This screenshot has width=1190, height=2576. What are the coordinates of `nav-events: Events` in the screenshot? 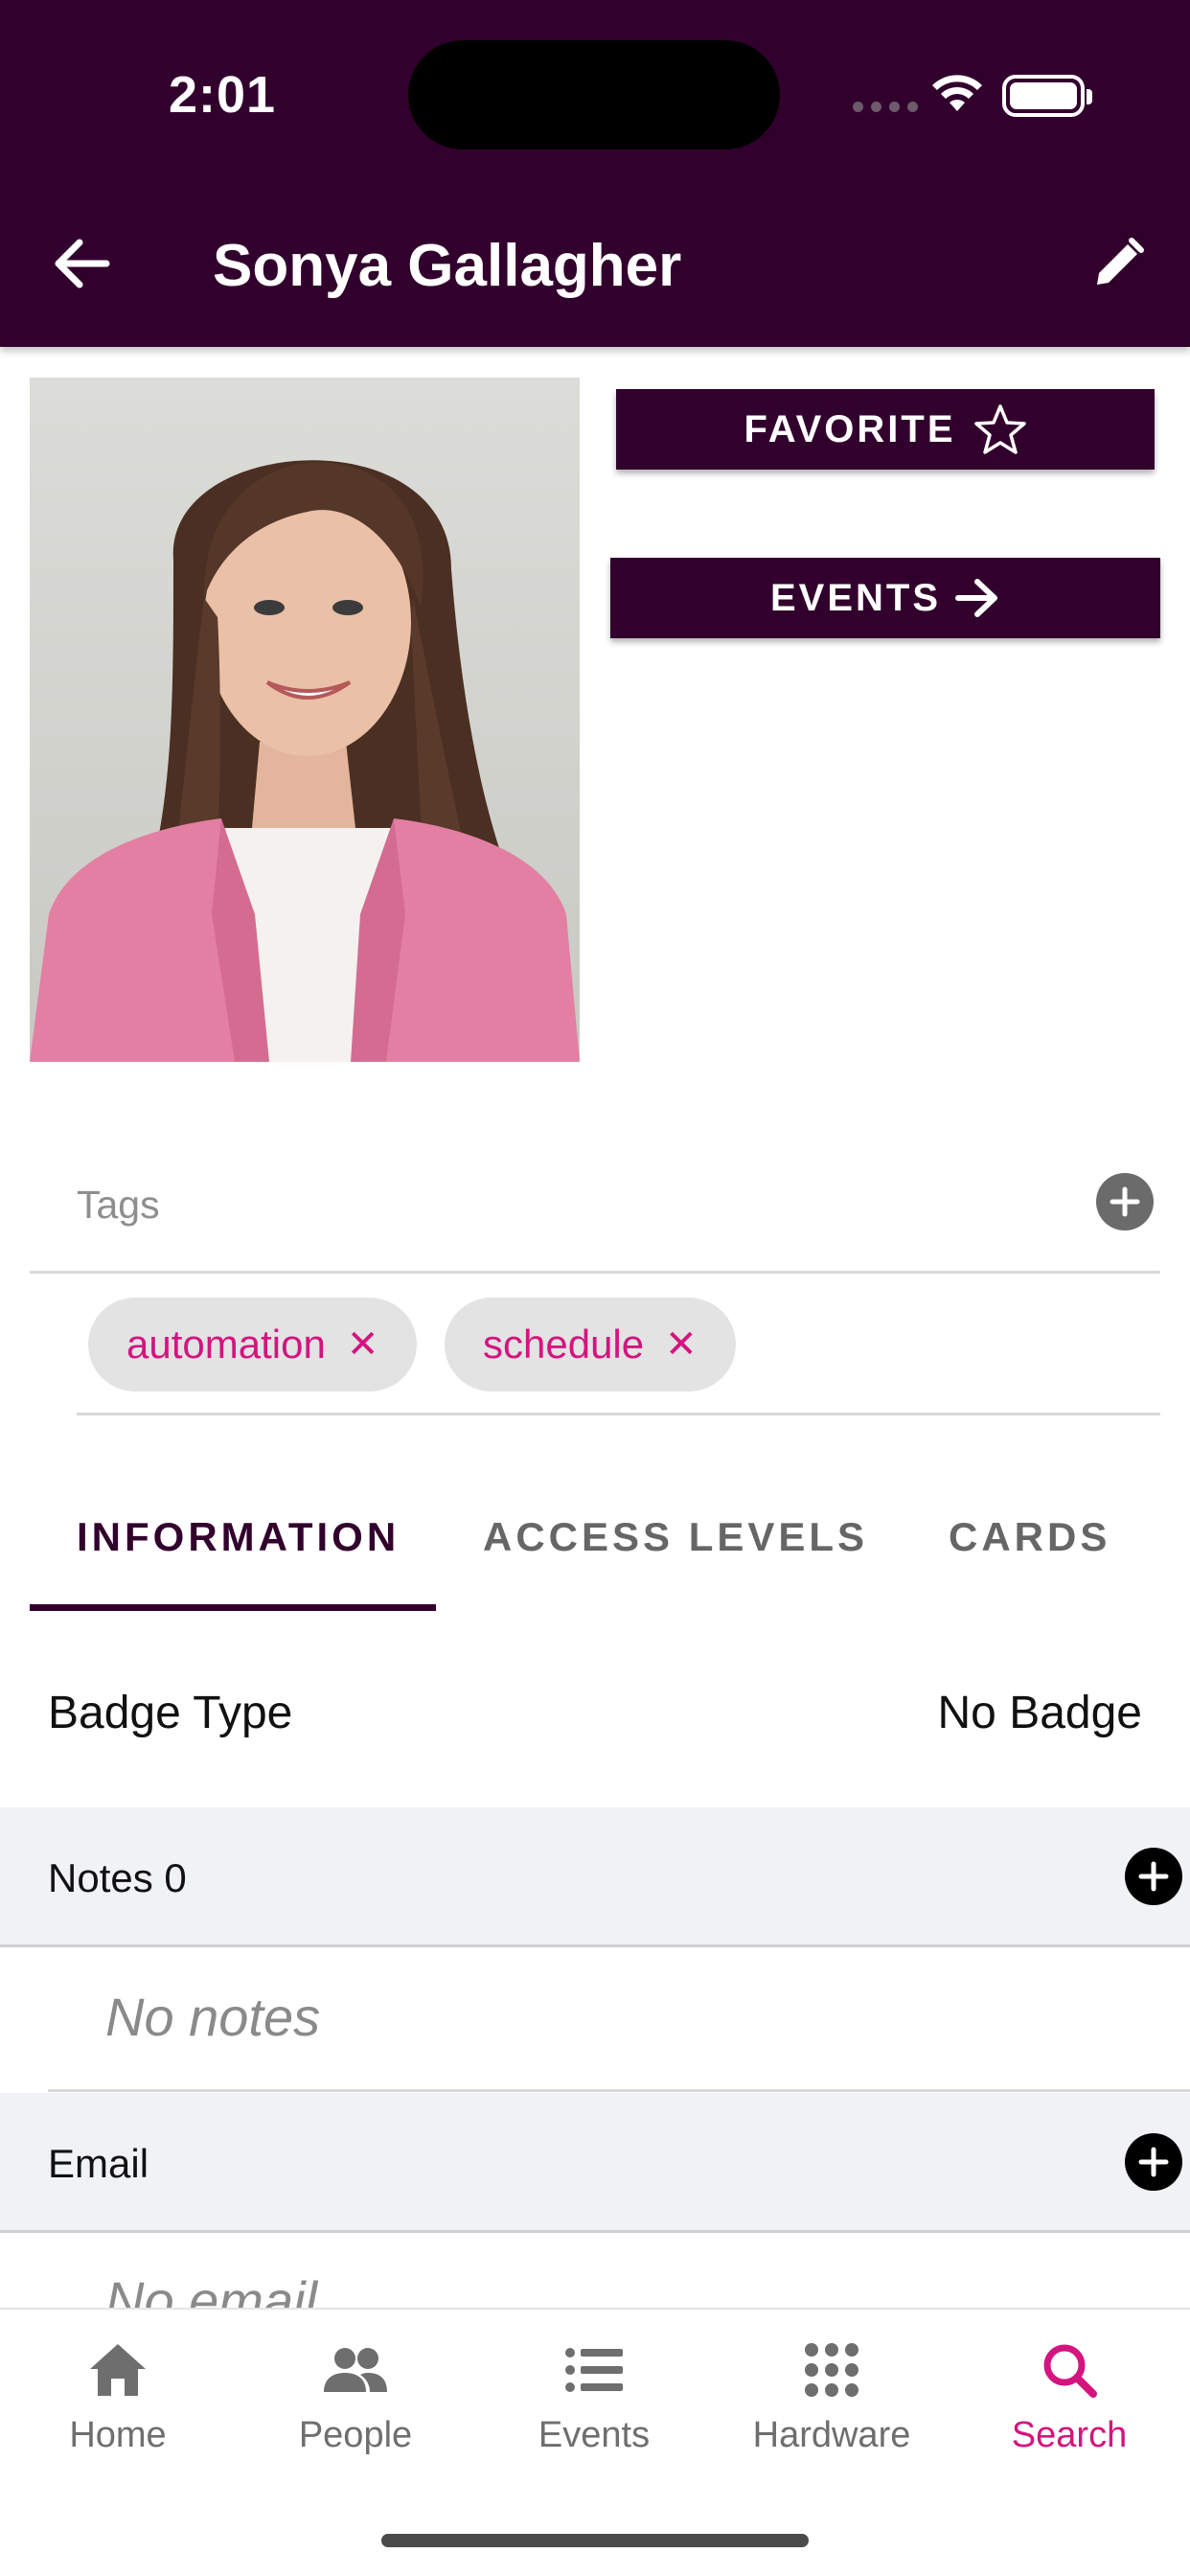 It's located at (594, 2397).